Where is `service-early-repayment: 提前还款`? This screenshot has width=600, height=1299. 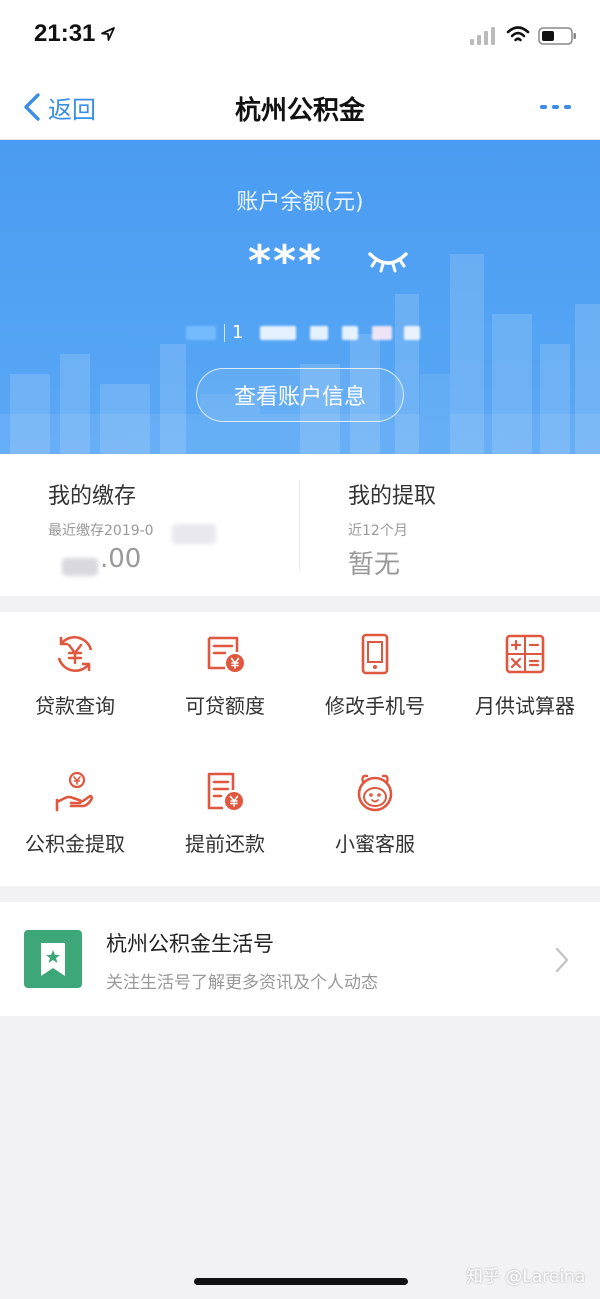 service-early-repayment: 提前还款 is located at coordinates (225, 806).